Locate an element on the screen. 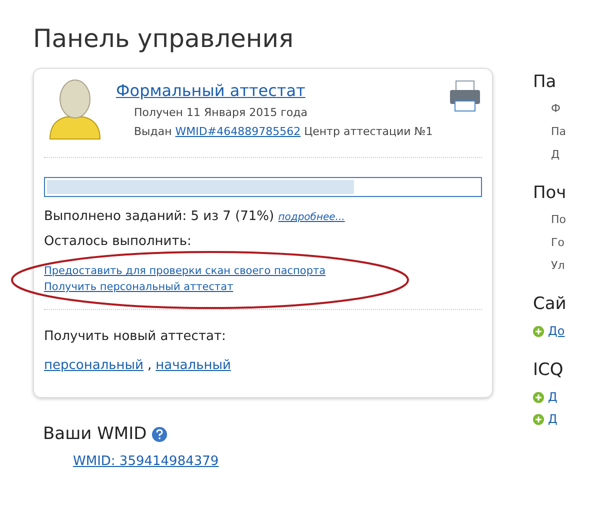 The height and width of the screenshot is (511, 598). sidebar-text: Ул is located at coordinates (558, 265).